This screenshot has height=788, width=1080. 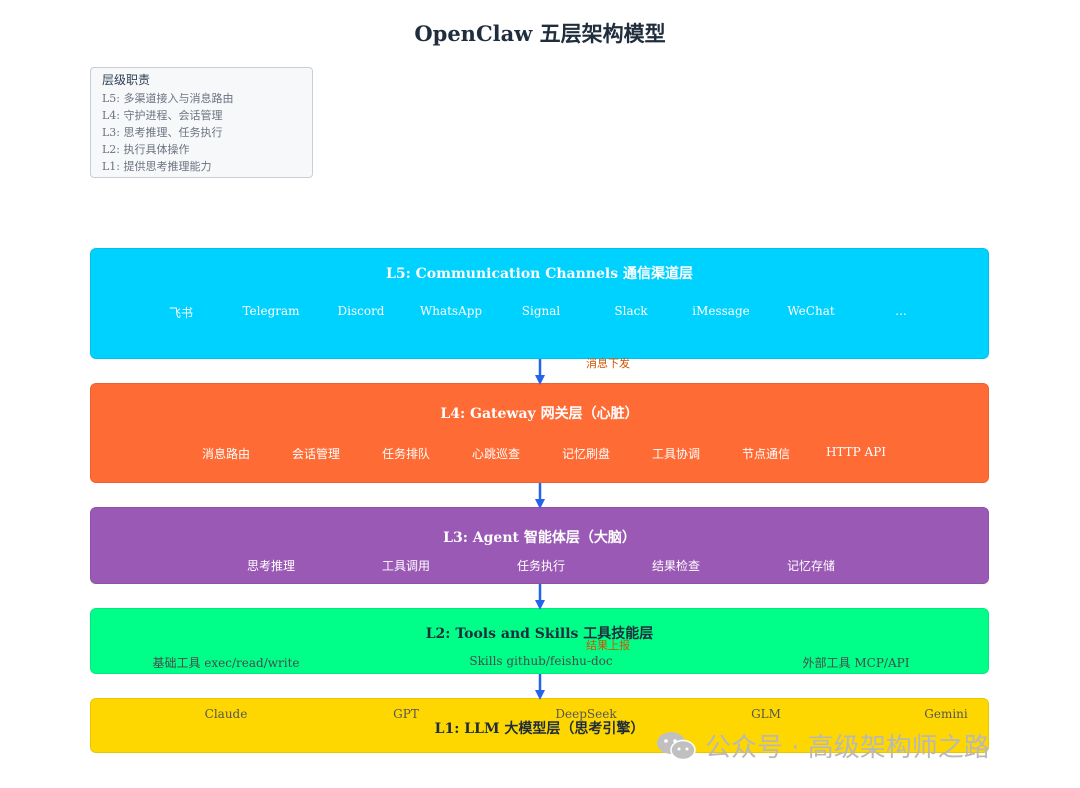 I want to click on layer-l2-title: L2: Tools and Skills 工具技能层, so click(x=539, y=634).